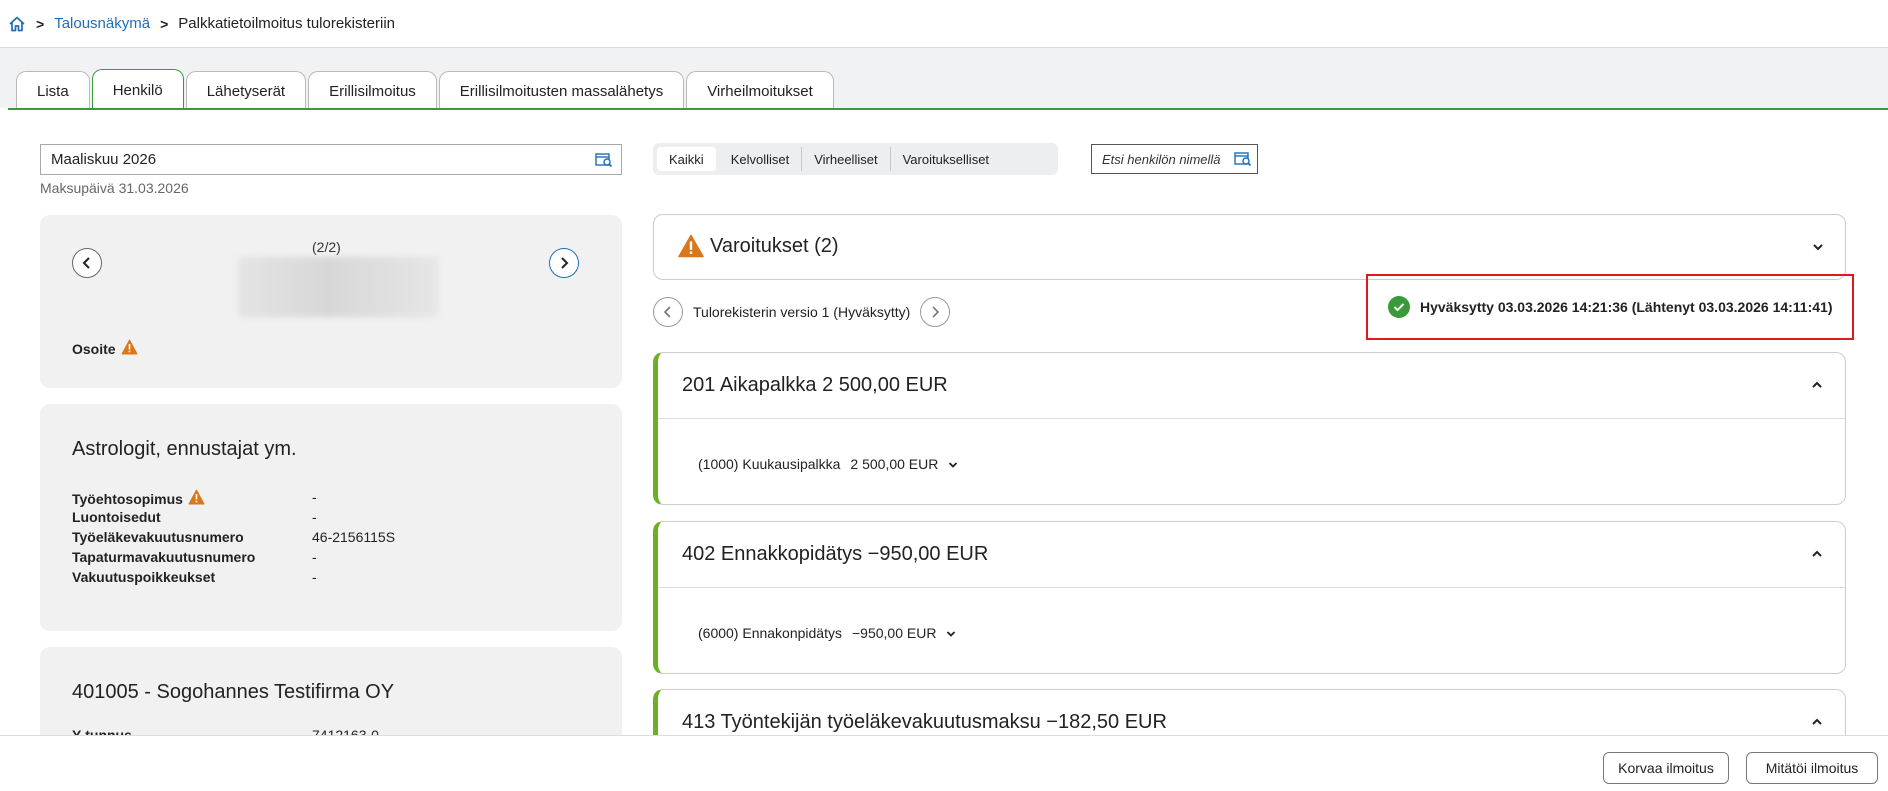 Image resolution: width=1888 pixels, height=791 pixels. What do you see at coordinates (338, 287) in the screenshot?
I see `person-name-redacted` at bounding box center [338, 287].